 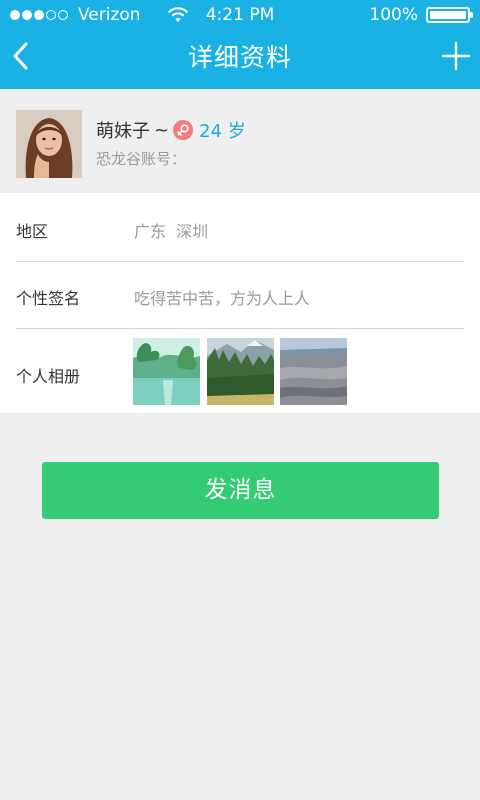 What do you see at coordinates (240, 15) in the screenshot?
I see `status-bar: Verizon 4:21 PM 100%` at bounding box center [240, 15].